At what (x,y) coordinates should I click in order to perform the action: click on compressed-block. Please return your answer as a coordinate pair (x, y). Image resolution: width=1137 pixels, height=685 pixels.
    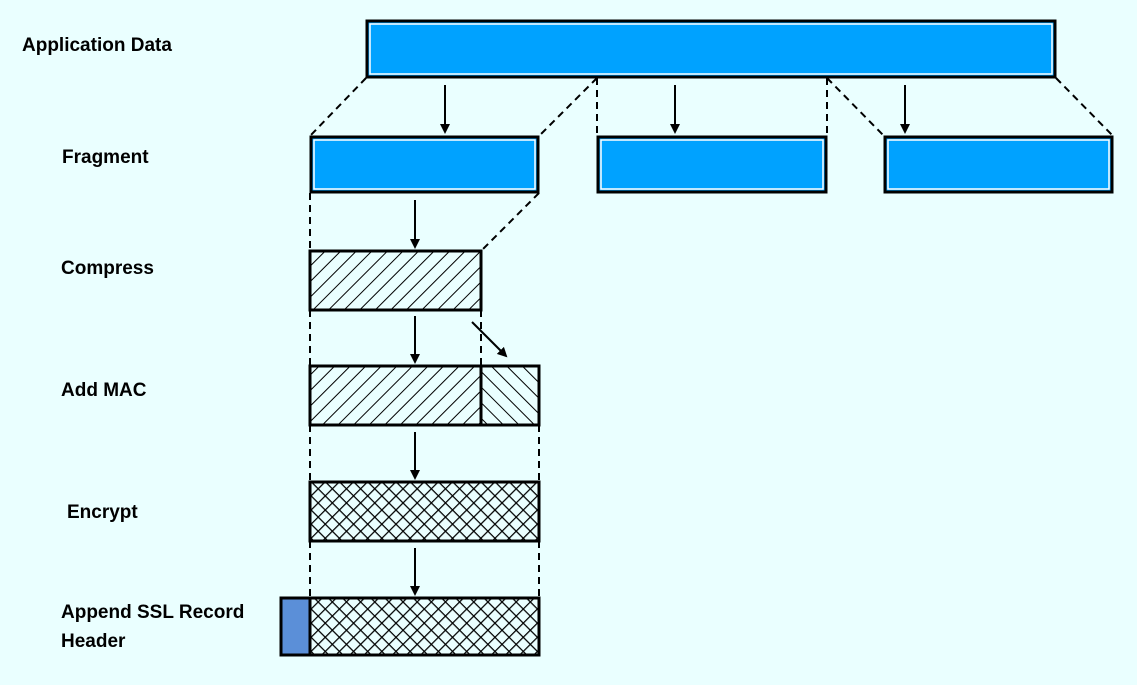
    Looking at the image, I should click on (395, 280).